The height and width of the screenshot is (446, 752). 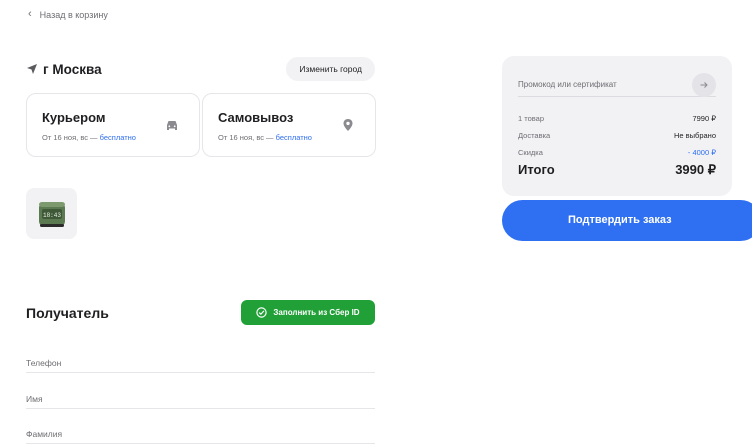 I want to click on items-value: 7990 ₽, so click(x=704, y=118).